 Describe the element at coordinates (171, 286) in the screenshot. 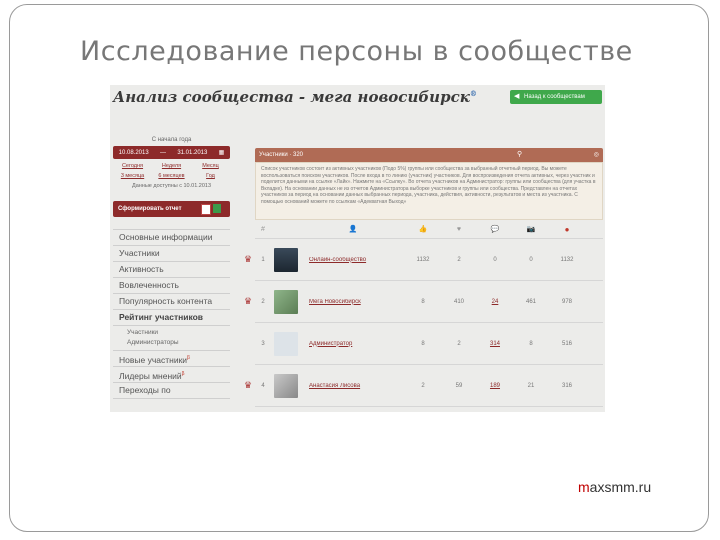

I see `sidebar-item-engagement: Вовлеченность` at that location.